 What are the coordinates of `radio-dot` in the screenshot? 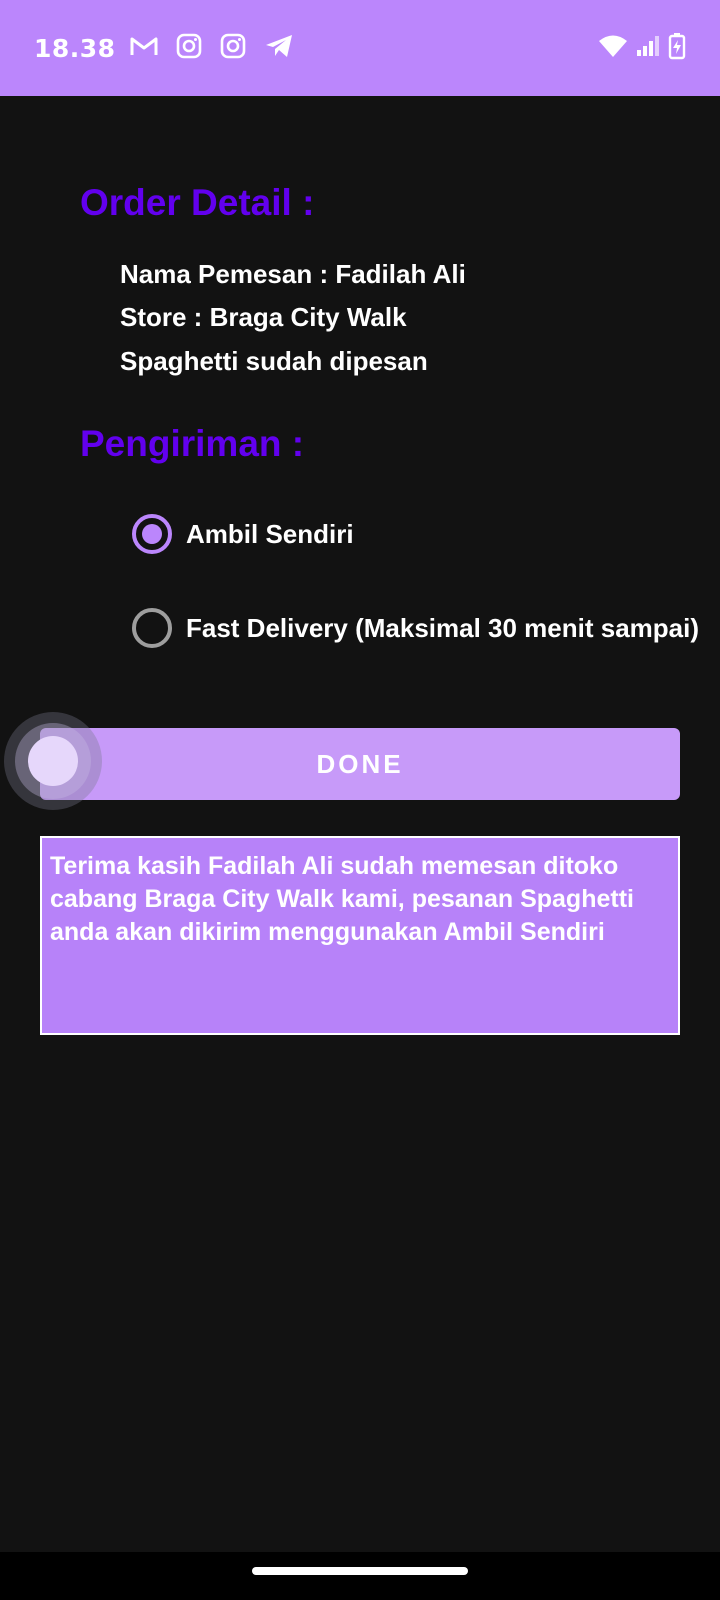 It's located at (152, 534).